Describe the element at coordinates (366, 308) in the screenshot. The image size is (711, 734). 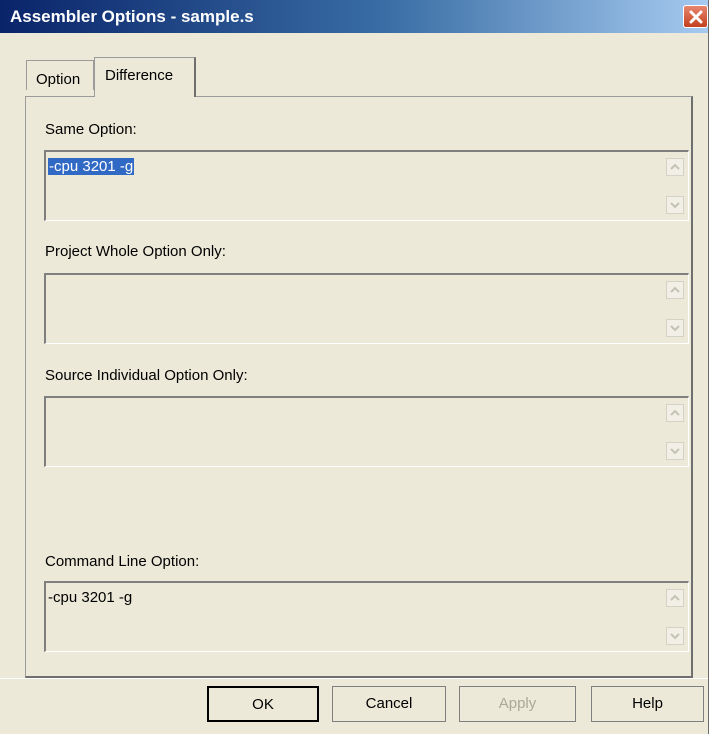
I see `project-whole-option-field` at that location.